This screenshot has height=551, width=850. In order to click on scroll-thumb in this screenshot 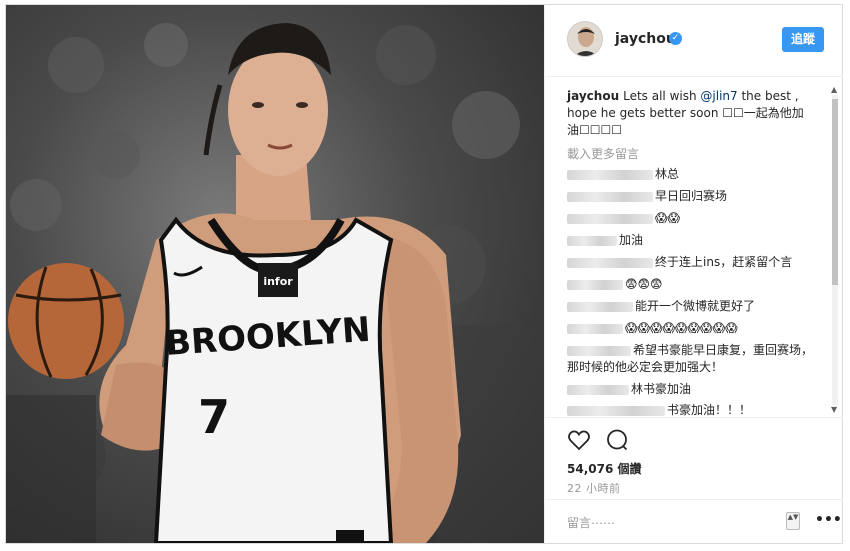, I will do `click(835, 192)`.